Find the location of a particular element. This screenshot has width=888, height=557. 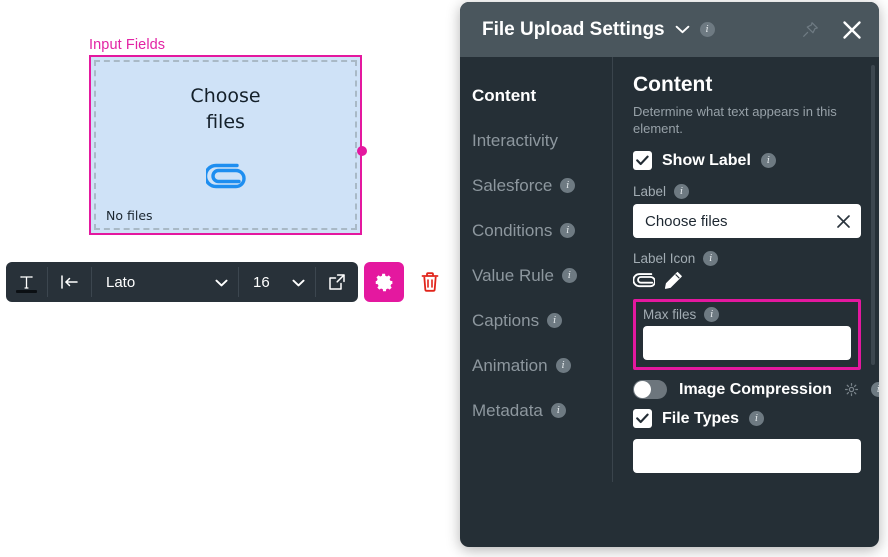

nav-item-interactivity: Interactivity is located at coordinates (542, 140).